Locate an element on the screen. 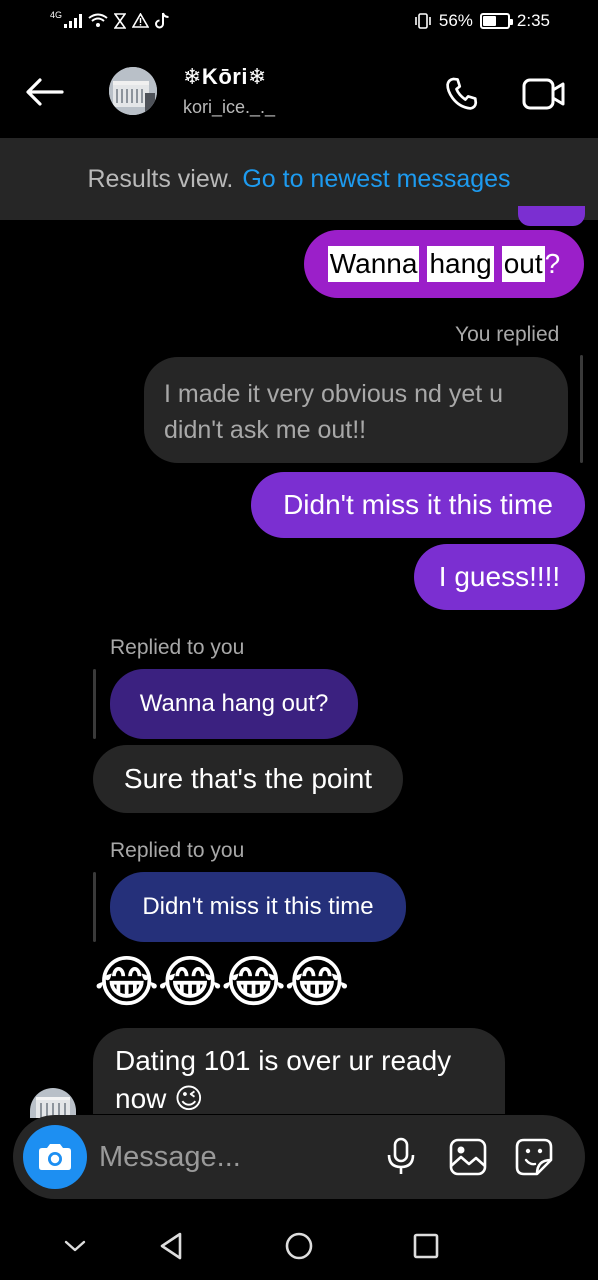  image-icon is located at coordinates (468, 1157).